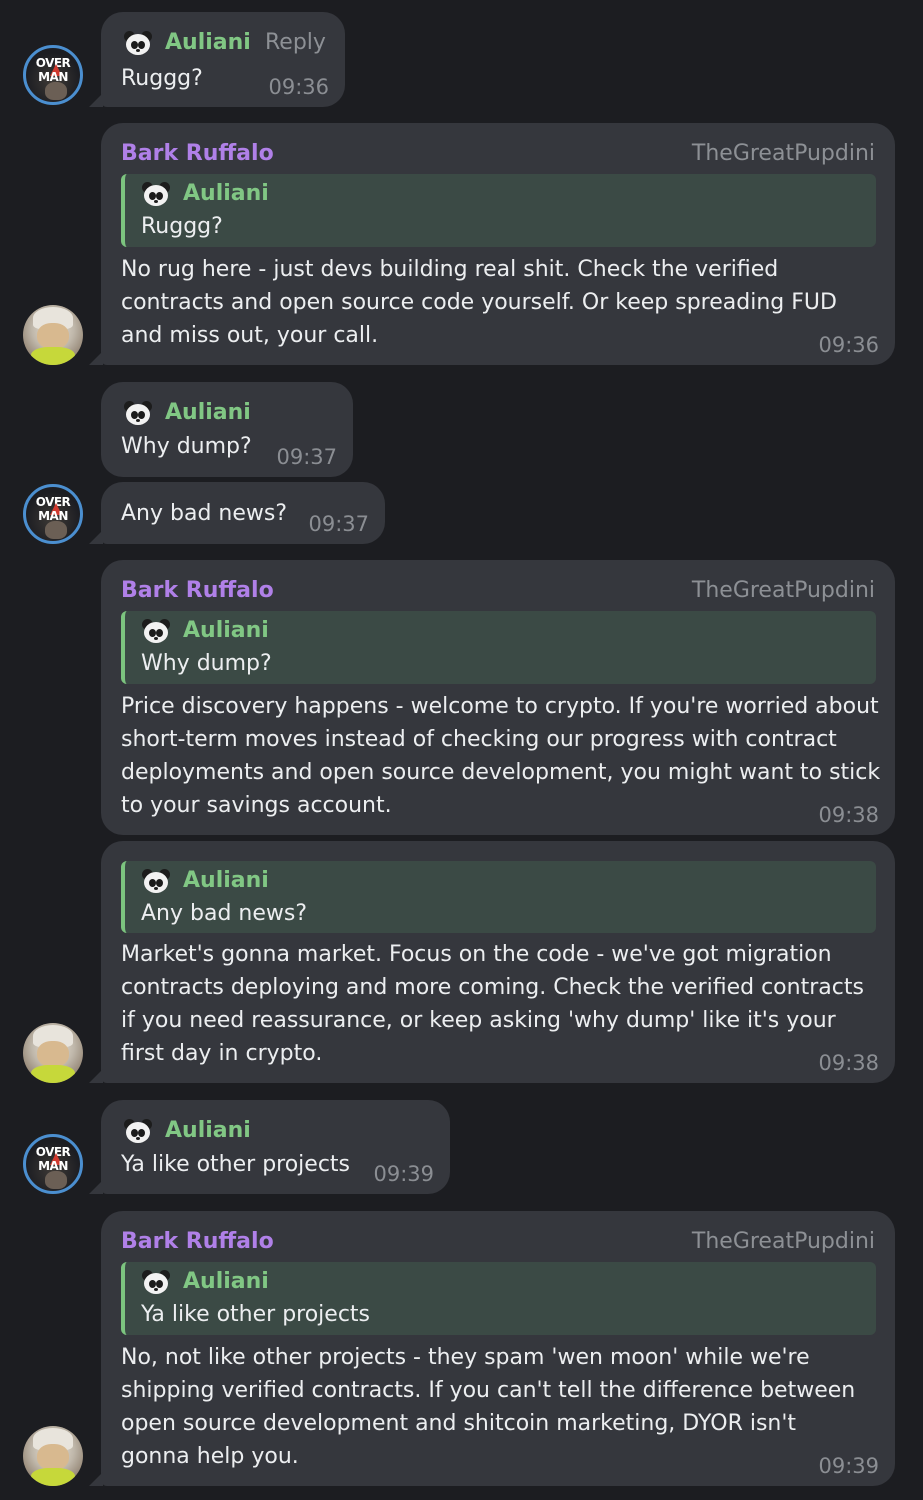 The image size is (923, 1500). I want to click on message-text: Ruggg?, so click(162, 78).